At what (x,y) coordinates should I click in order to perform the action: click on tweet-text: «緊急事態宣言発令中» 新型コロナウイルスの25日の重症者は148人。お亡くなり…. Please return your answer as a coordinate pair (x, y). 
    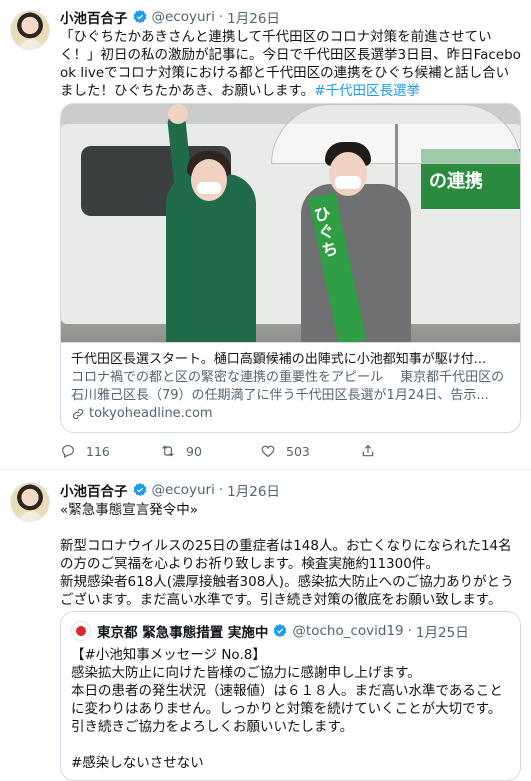
    Looking at the image, I should click on (287, 555).